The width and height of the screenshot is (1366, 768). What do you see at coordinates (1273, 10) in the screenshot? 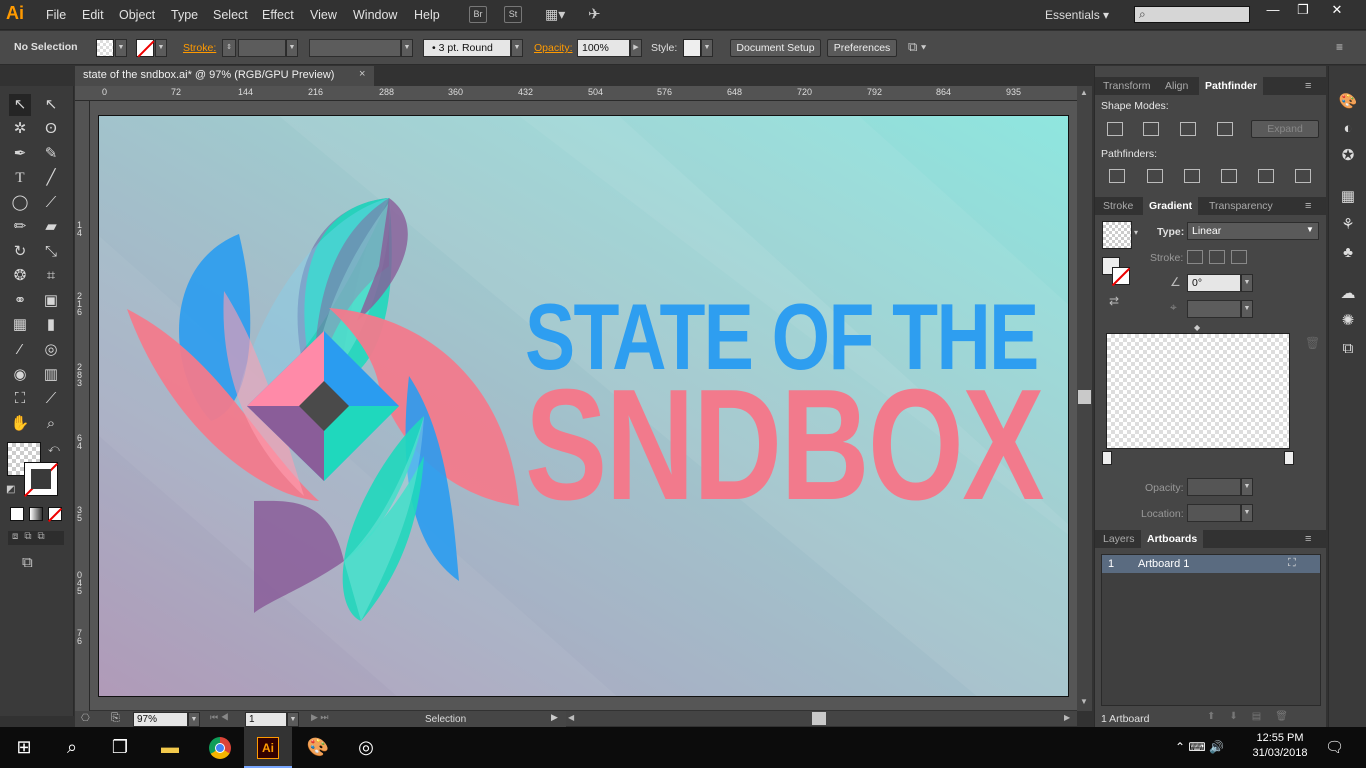
I see `minimize-button: —` at bounding box center [1273, 10].